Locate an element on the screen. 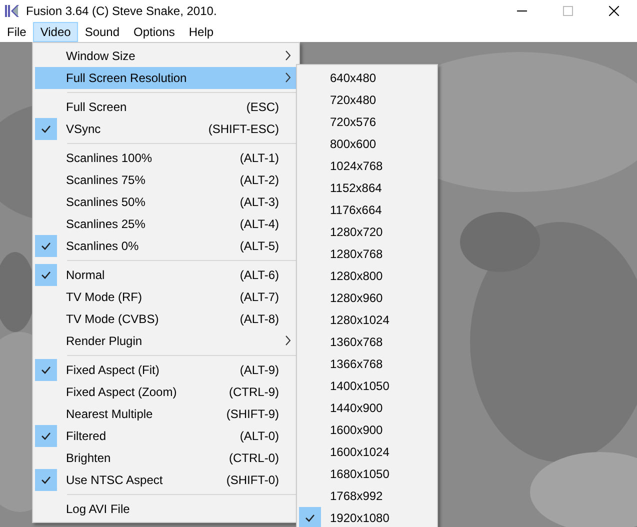 The image size is (637, 527). menu-item: 1280x800 is located at coordinates (367, 276).